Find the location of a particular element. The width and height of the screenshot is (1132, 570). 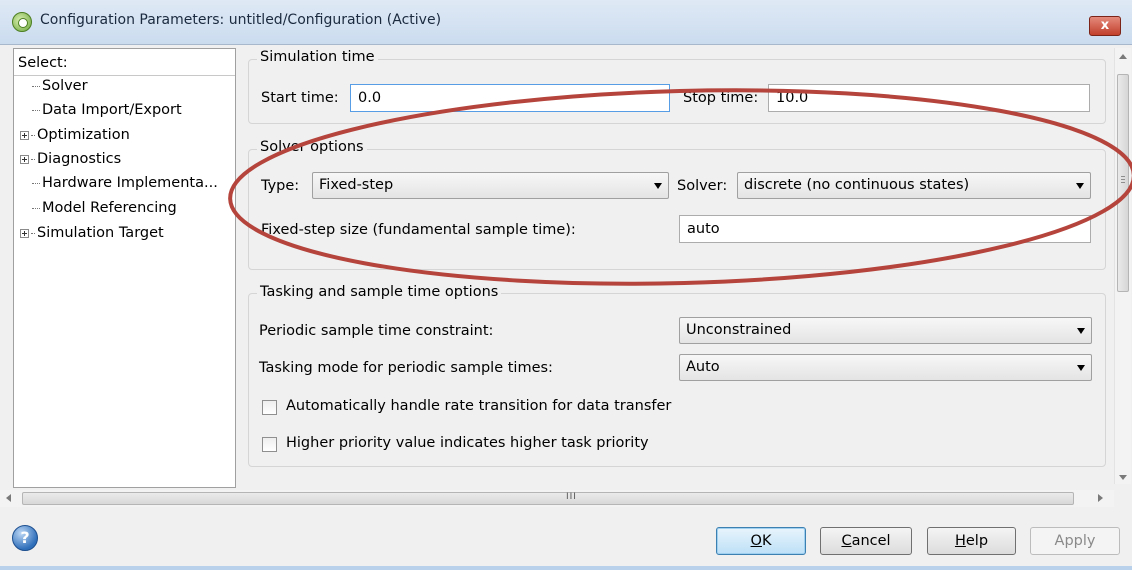

help-button: Help is located at coordinates (971, 541).